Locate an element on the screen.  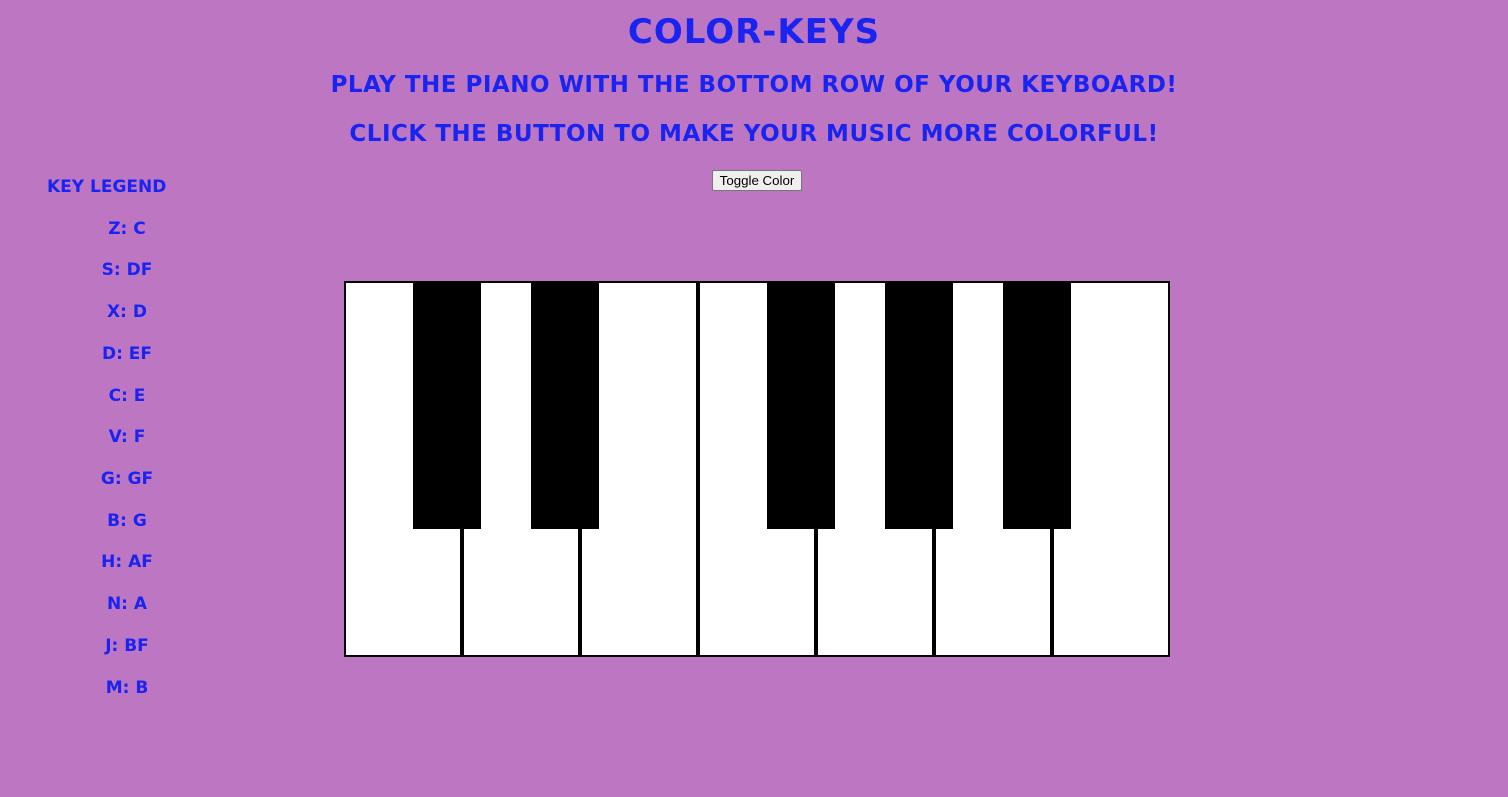
page-title: Color-Keys is located at coordinates (754, 32).